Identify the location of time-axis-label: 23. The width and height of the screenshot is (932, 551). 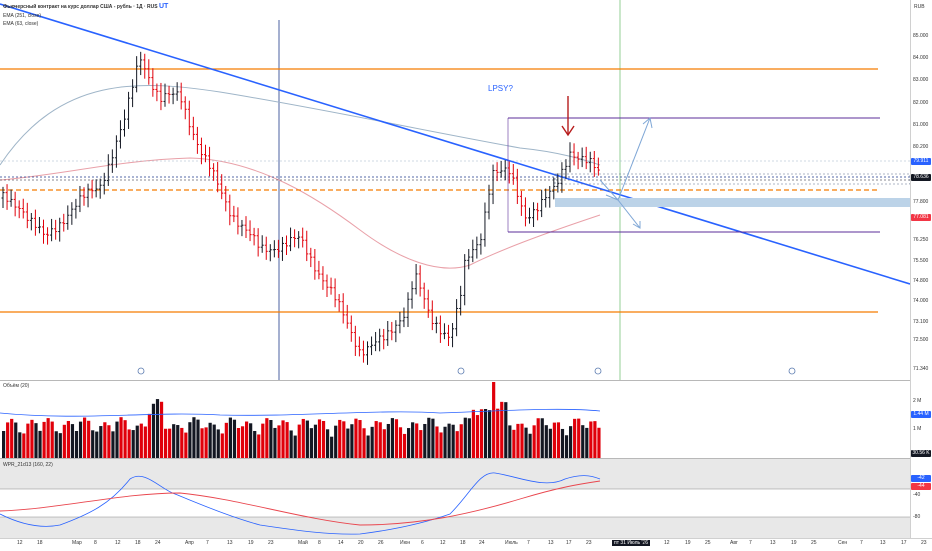
(271, 543).